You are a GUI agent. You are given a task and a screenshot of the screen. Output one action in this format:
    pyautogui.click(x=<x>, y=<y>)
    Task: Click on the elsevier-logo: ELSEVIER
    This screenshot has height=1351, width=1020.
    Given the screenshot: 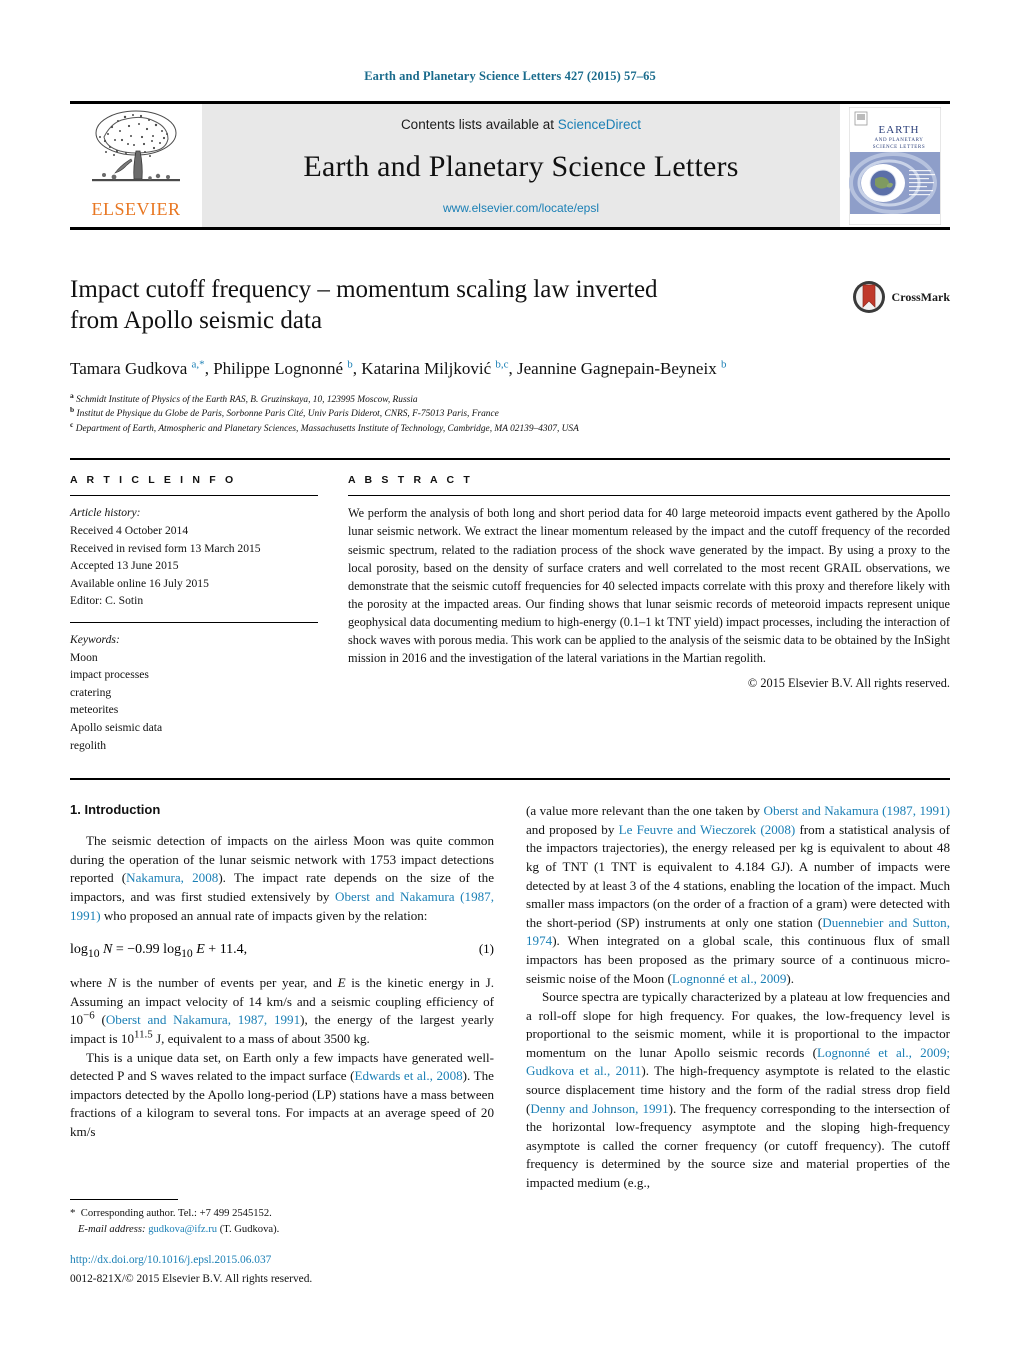 What is the action you would take?
    pyautogui.click(x=136, y=165)
    